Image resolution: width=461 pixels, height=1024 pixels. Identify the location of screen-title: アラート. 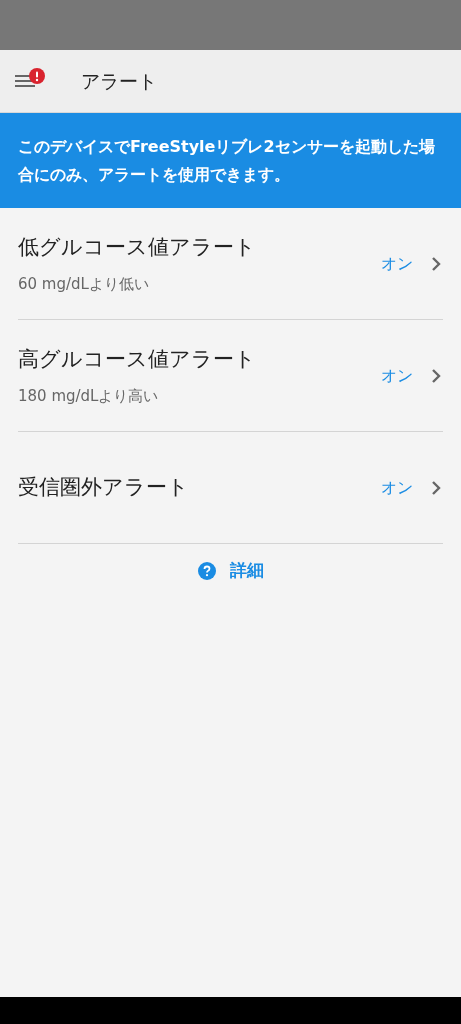
(119, 81).